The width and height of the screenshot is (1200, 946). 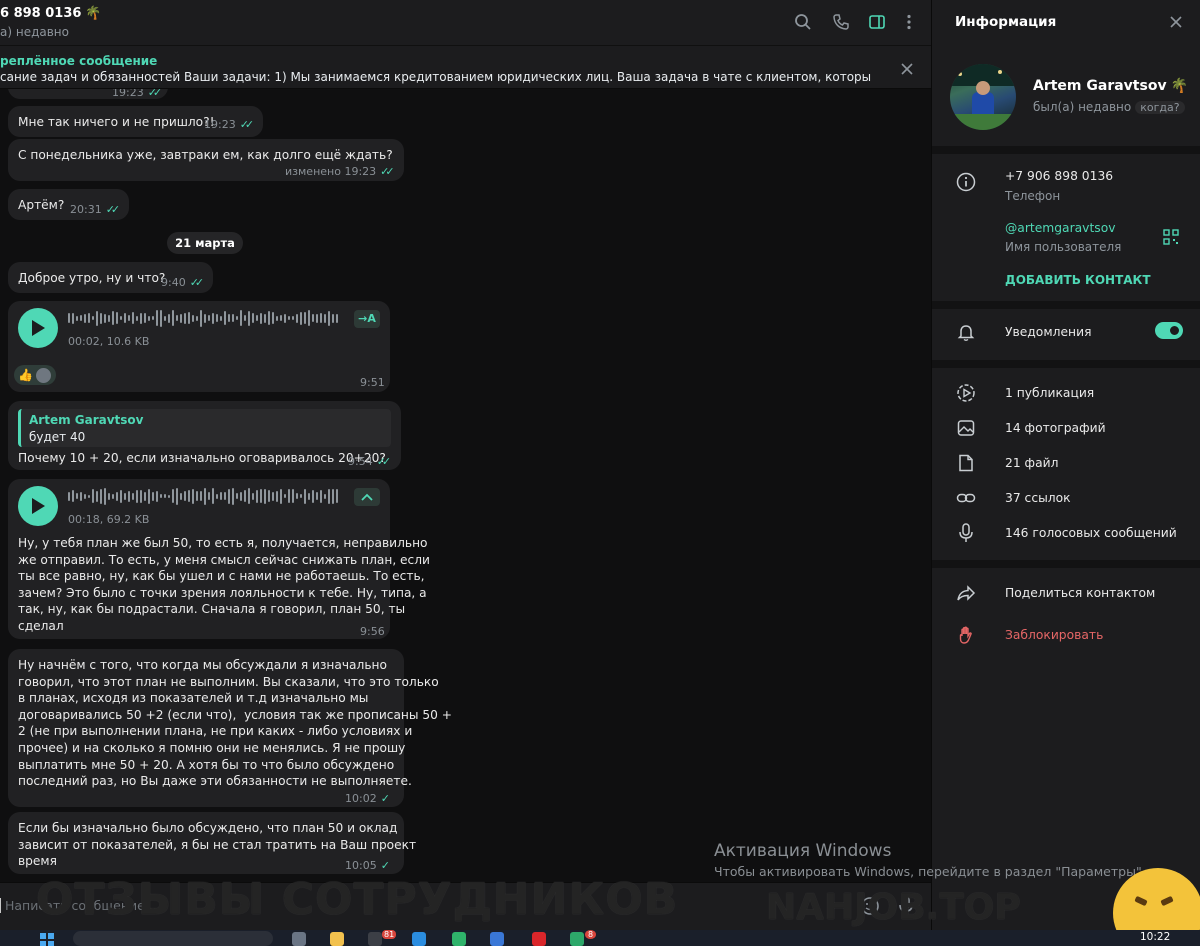 What do you see at coordinates (497, 939) in the screenshot?
I see `mail-icon` at bounding box center [497, 939].